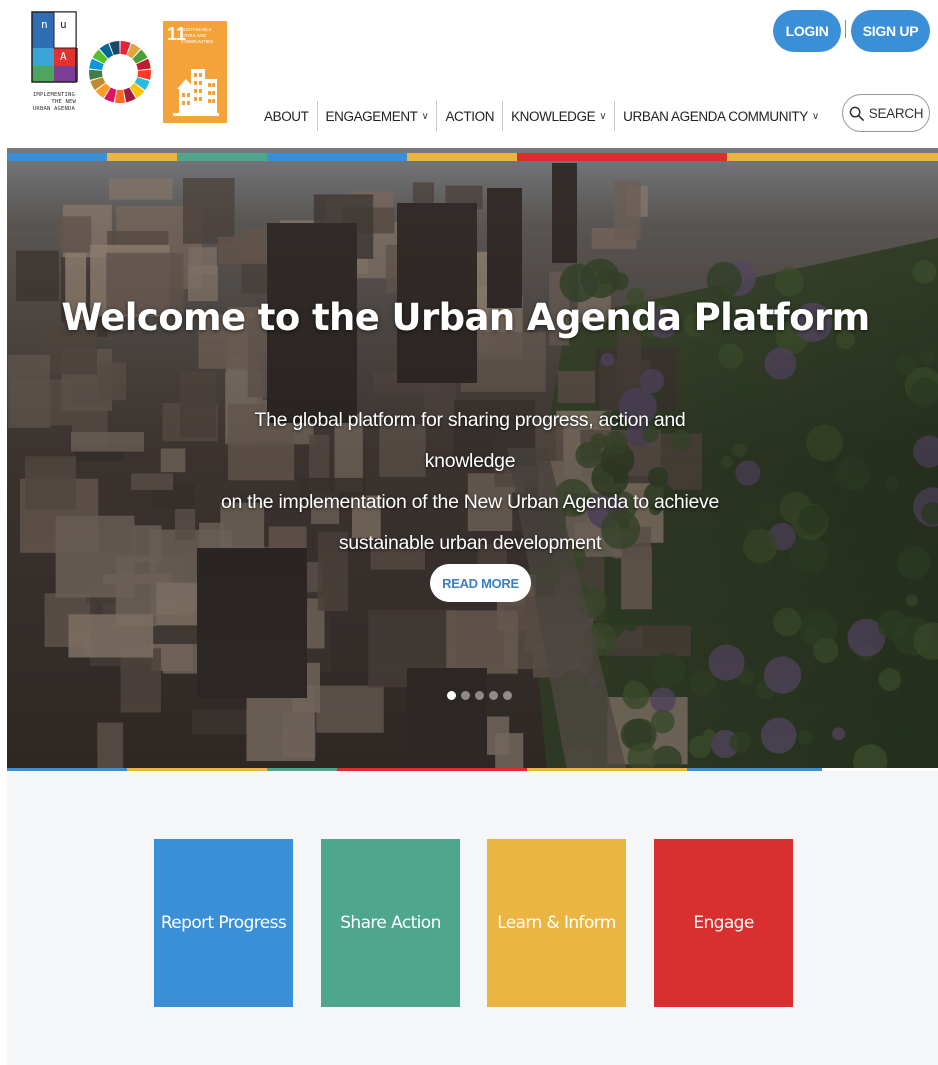 The height and width of the screenshot is (1065, 938). I want to click on decorative-strip-top, so click(472, 154).